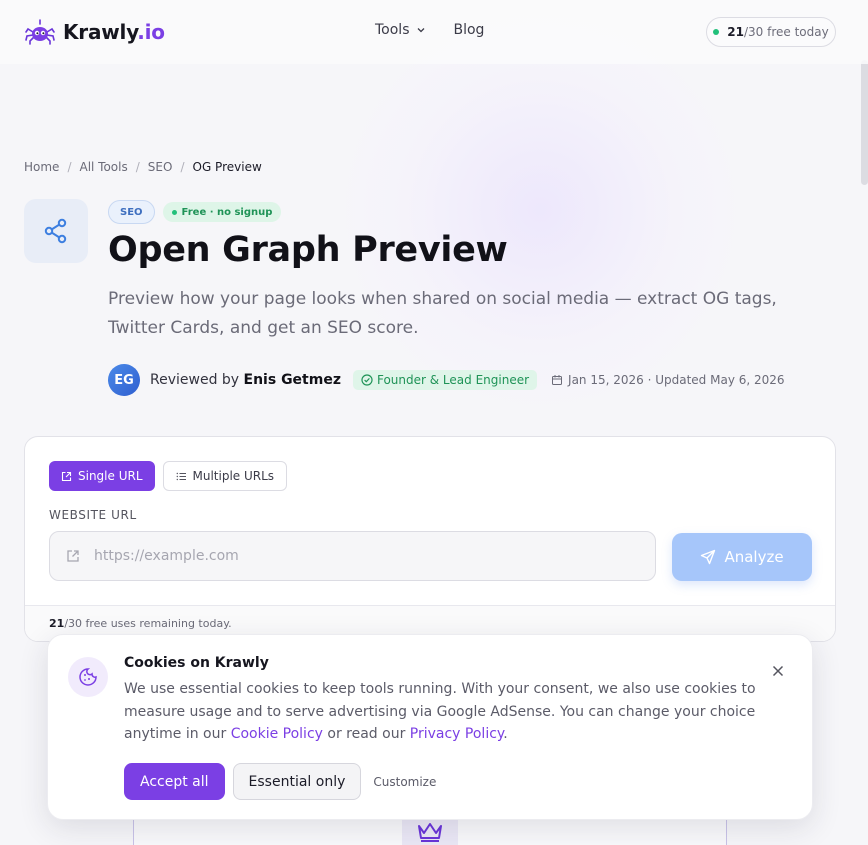 The height and width of the screenshot is (845, 868). Describe the element at coordinates (308, 250) in the screenshot. I see `page-title: Open Graph Preview` at that location.